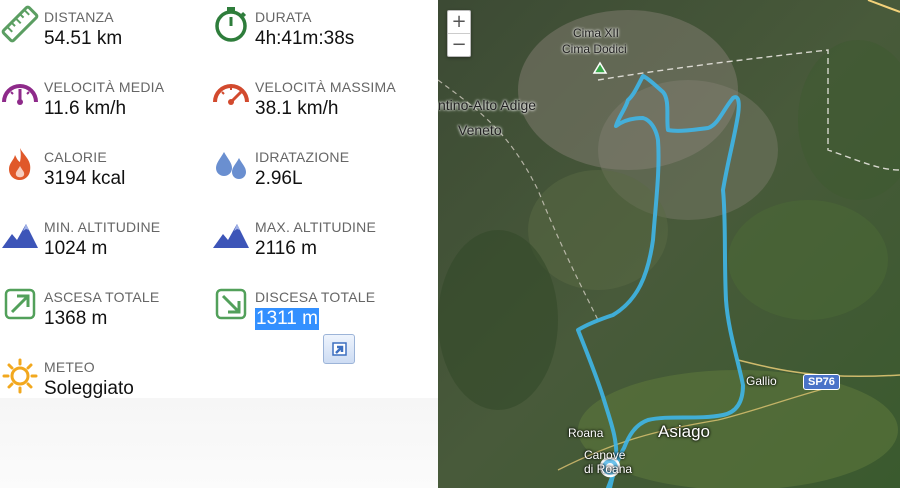  Describe the element at coordinates (89, 388) in the screenshot. I see `stat-value: Soleggiato` at that location.